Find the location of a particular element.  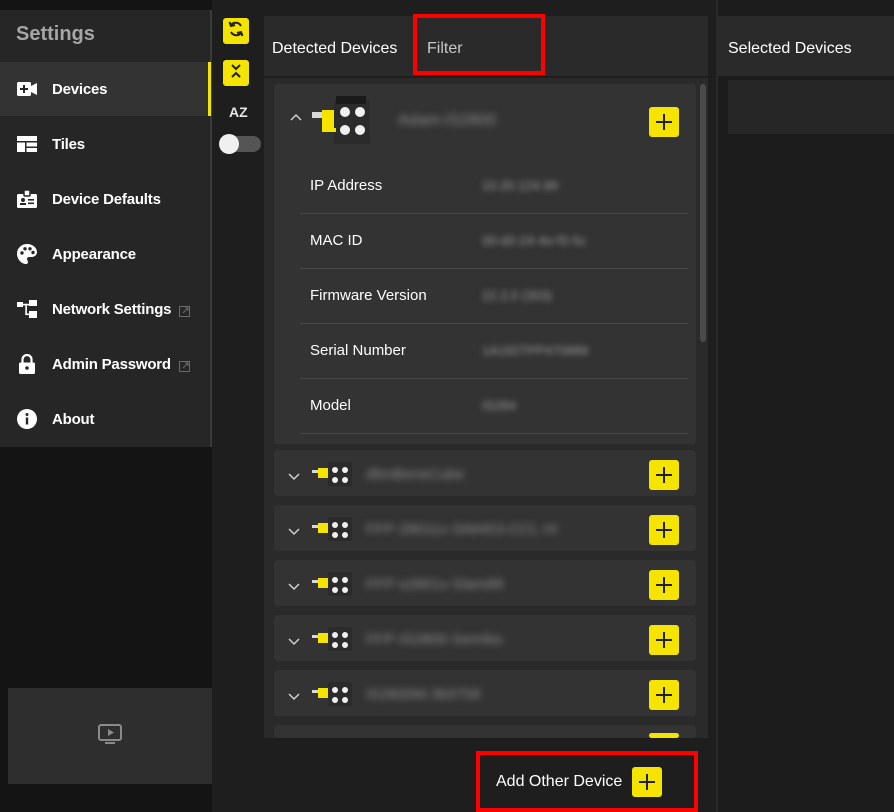

field-label: IP Address is located at coordinates (346, 185).